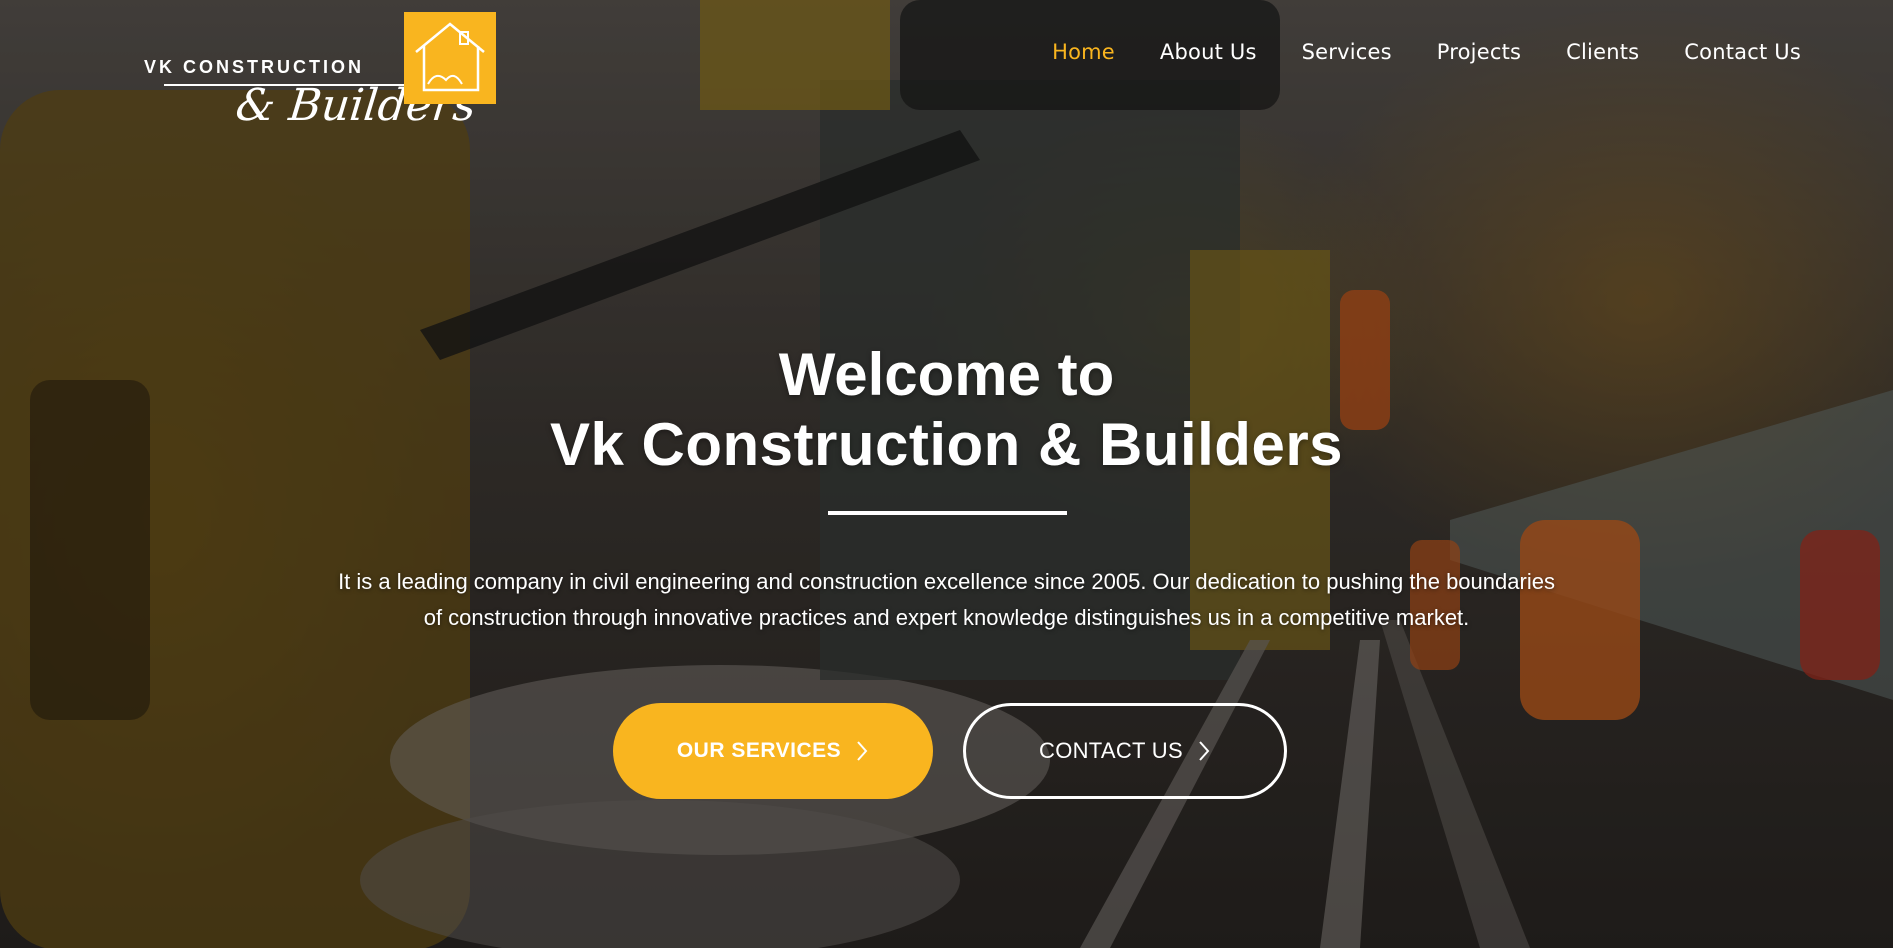 The image size is (1893, 948). Describe the element at coordinates (759, 750) in the screenshot. I see `our-services-label: OUR SERVICES` at that location.